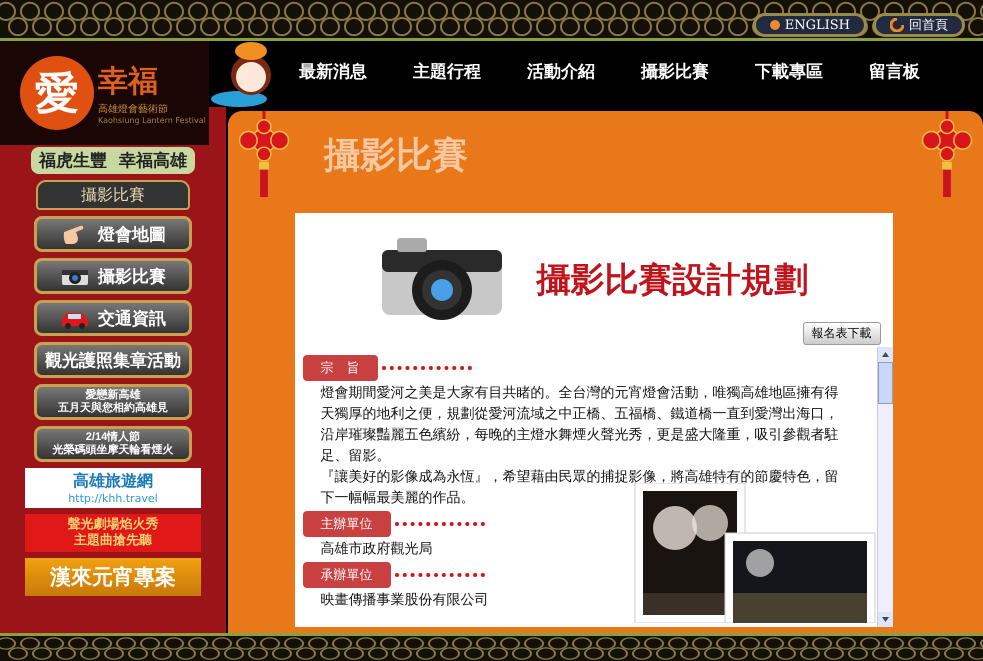 Image resolution: width=983 pixels, height=661 pixels. What do you see at coordinates (113, 395) in the screenshot?
I see `button-label-line: 愛戀新高雄` at bounding box center [113, 395].